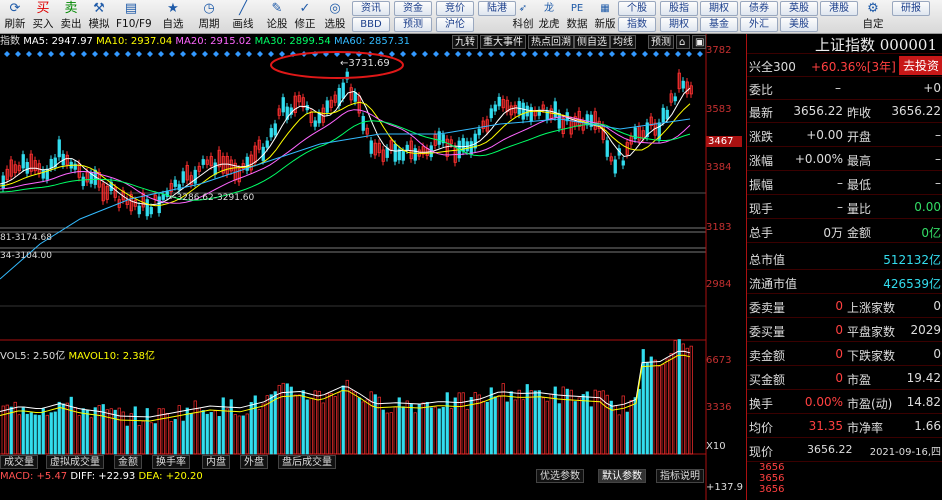  Describe the element at coordinates (759, 24) in the screenshot. I see `toolbar-market-button: 外汇` at that location.